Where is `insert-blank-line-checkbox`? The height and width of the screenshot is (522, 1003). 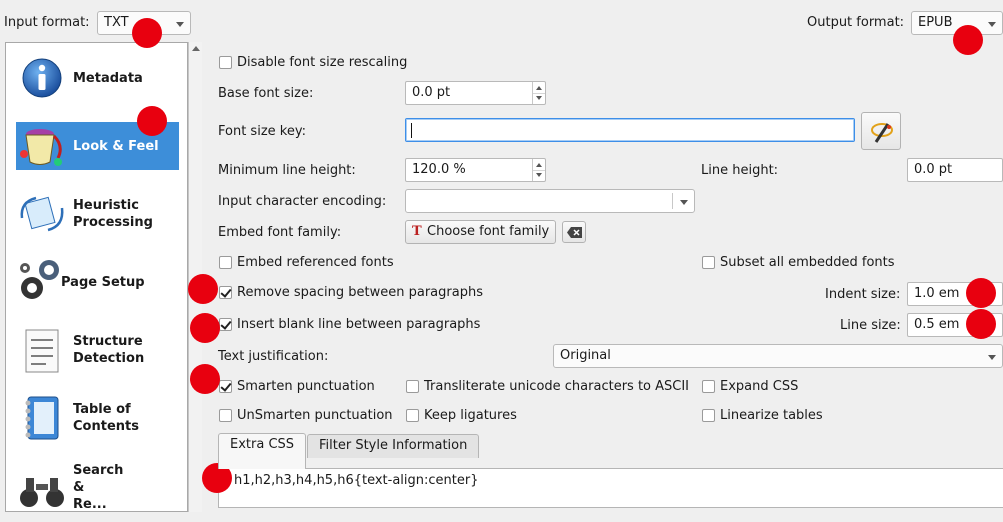 insert-blank-line-checkbox is located at coordinates (225, 324).